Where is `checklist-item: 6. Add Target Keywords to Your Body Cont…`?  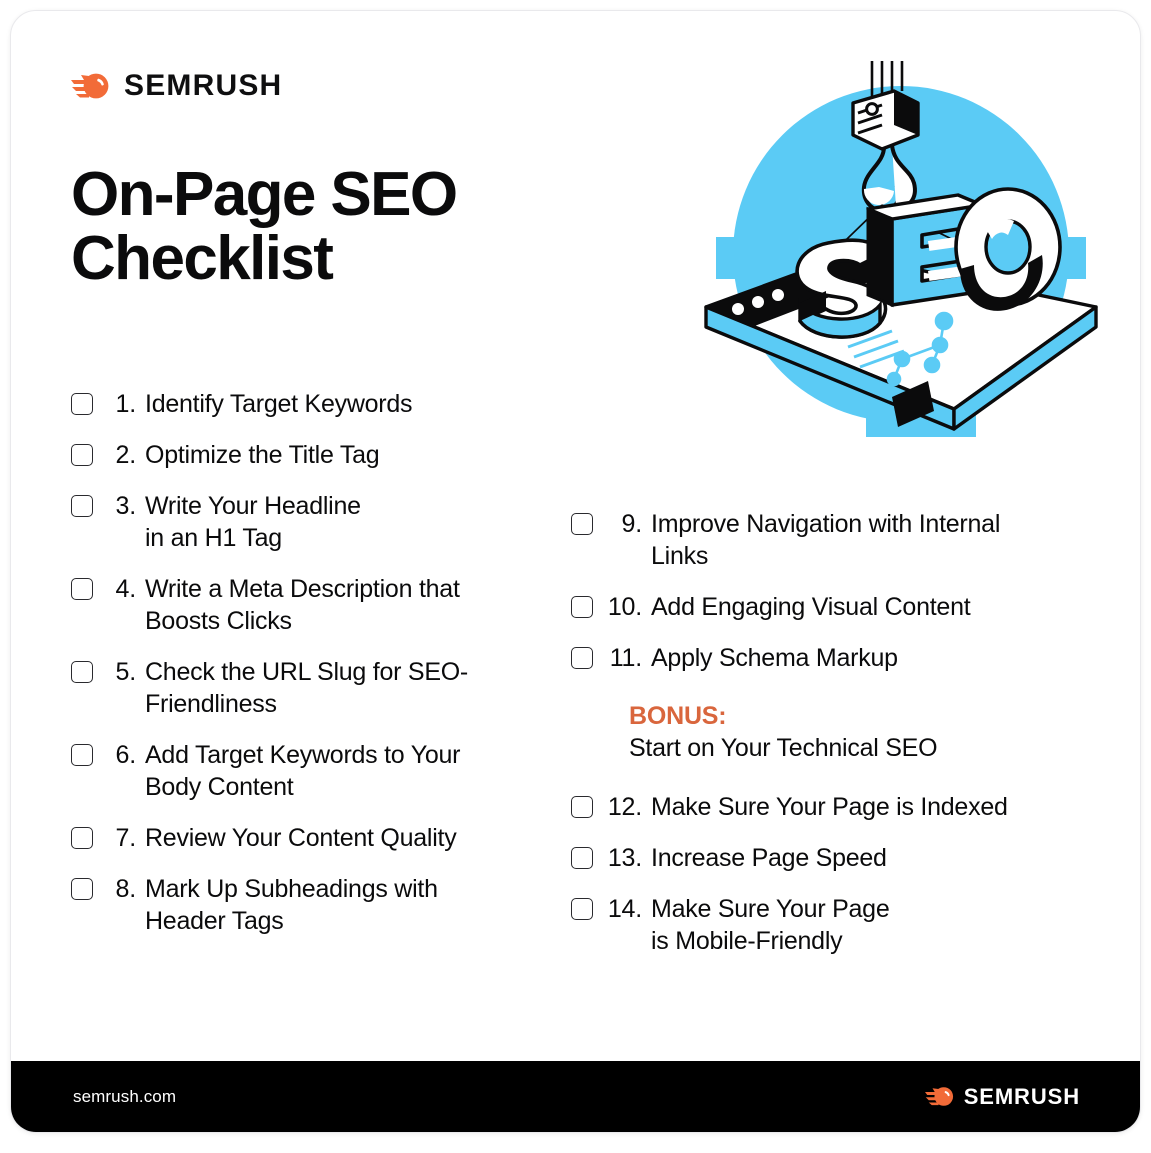
checklist-item: 6. Add Target Keywords to Your Body Cont… is located at coordinates (316, 771).